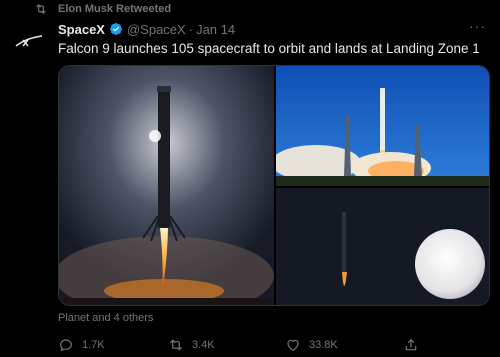  What do you see at coordinates (115, 9) in the screenshot?
I see `retweet-label: Elon Musk Retweeted` at bounding box center [115, 9].